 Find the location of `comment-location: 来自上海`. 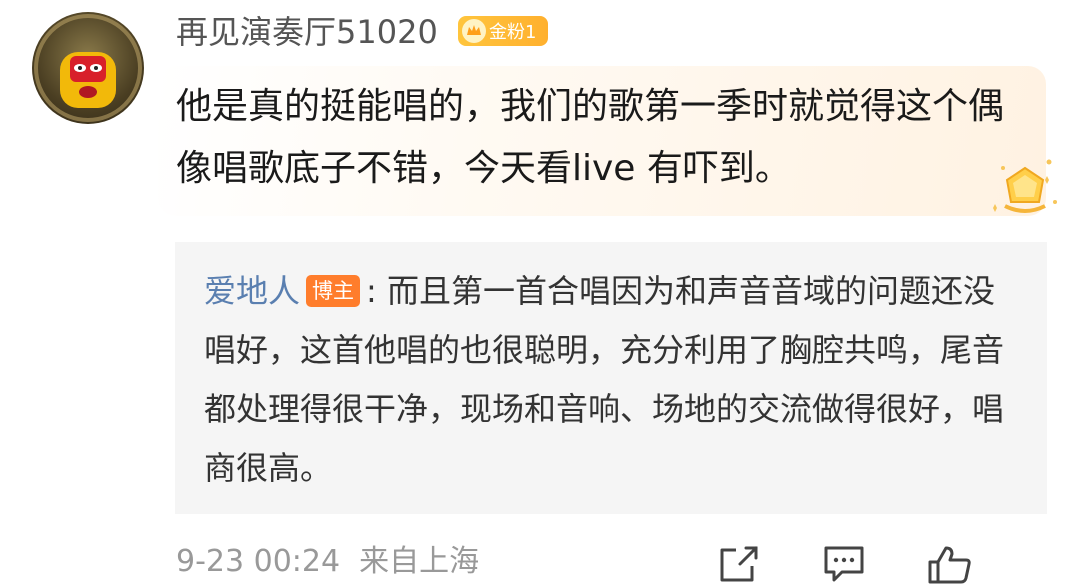

comment-location: 来自上海 is located at coordinates (419, 561).